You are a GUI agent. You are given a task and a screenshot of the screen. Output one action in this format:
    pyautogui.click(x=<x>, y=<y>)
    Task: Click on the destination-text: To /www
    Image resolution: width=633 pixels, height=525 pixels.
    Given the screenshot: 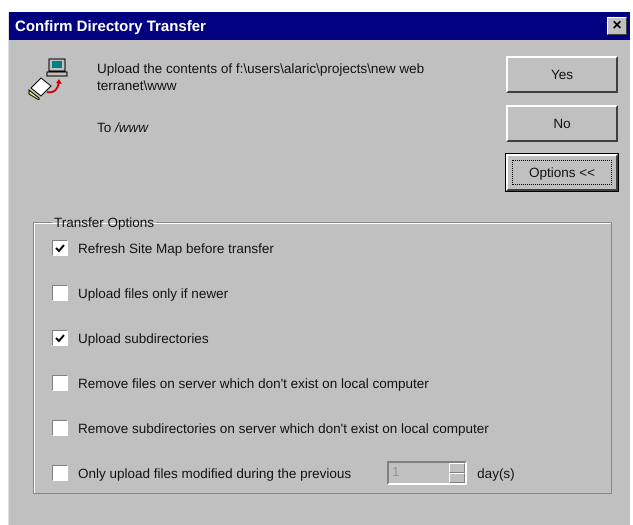 What is the action you would take?
    pyautogui.click(x=123, y=127)
    